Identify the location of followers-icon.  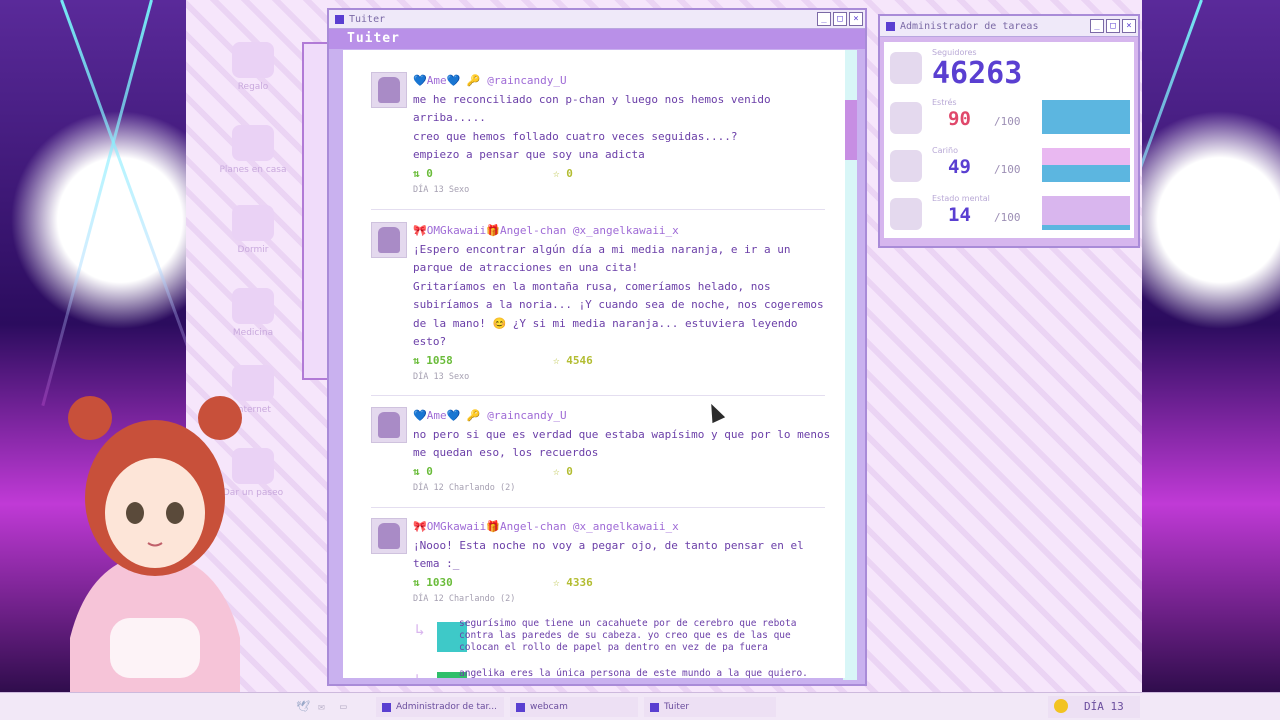
(906, 68).